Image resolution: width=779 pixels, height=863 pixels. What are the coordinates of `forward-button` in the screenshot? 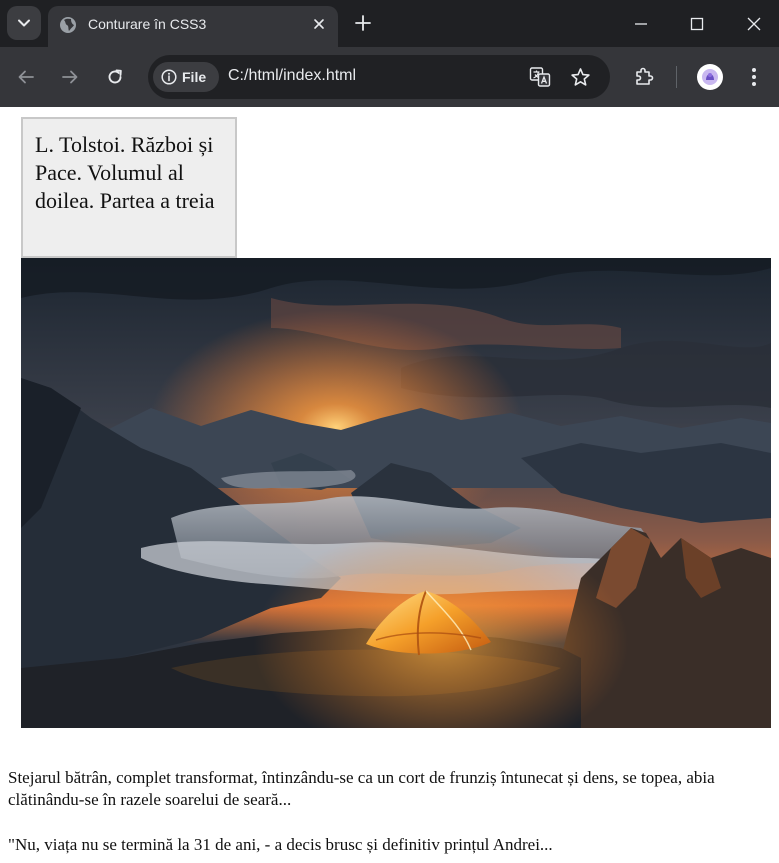 It's located at (70, 77).